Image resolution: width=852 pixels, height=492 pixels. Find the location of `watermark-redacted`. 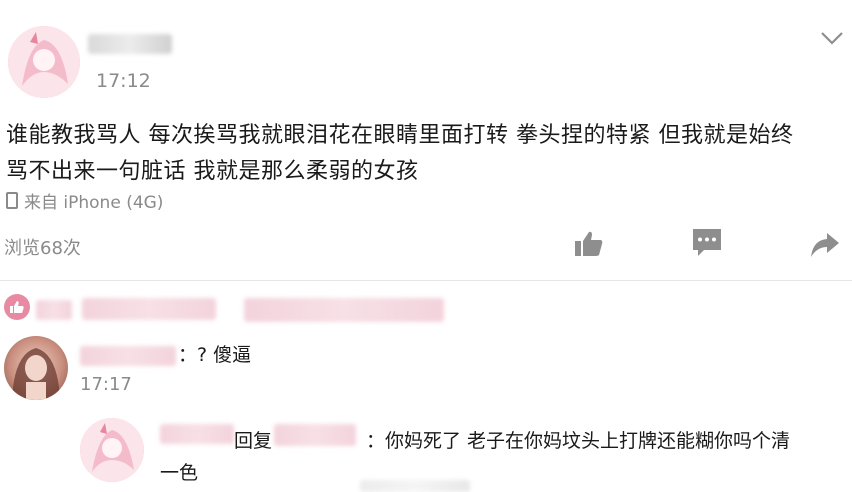

watermark-redacted is located at coordinates (415, 486).